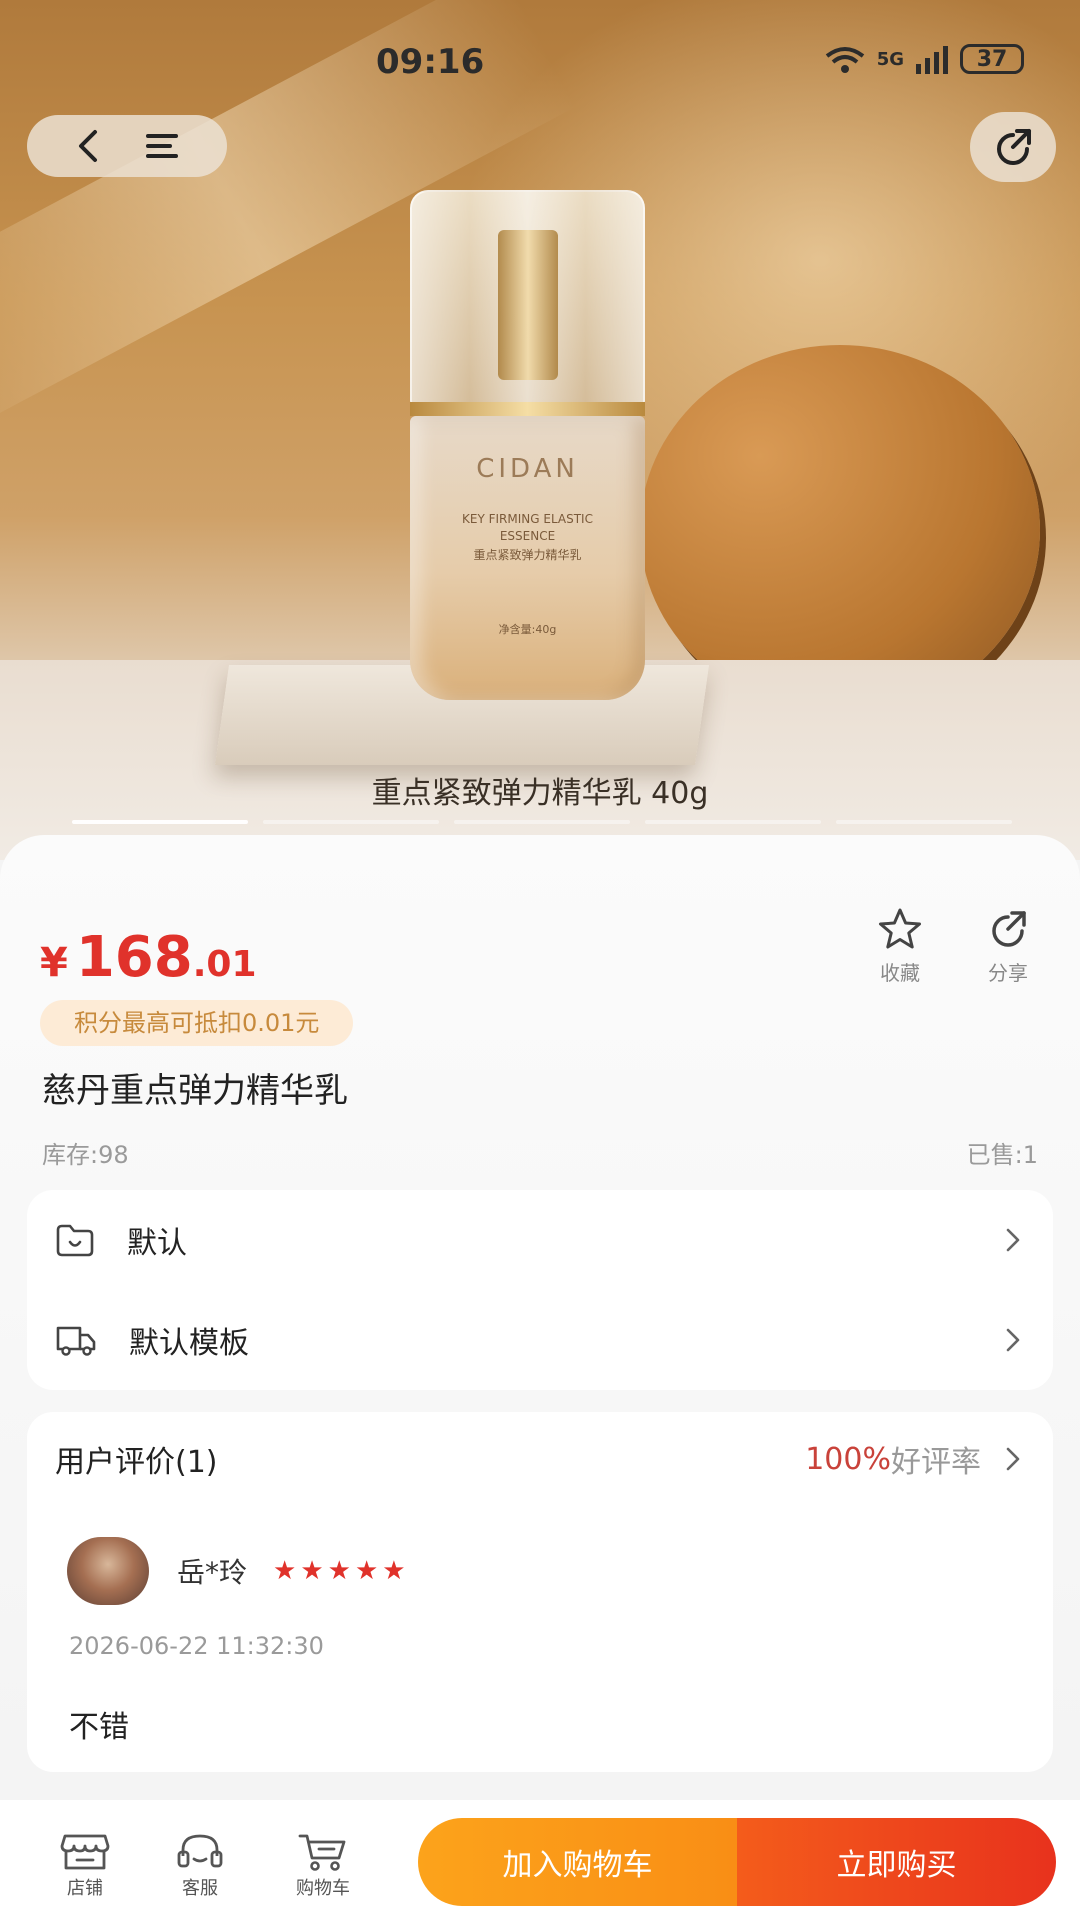 This screenshot has width=1080, height=1920. What do you see at coordinates (896, 1862) in the screenshot?
I see `buy-now-button: 立即购买` at bounding box center [896, 1862].